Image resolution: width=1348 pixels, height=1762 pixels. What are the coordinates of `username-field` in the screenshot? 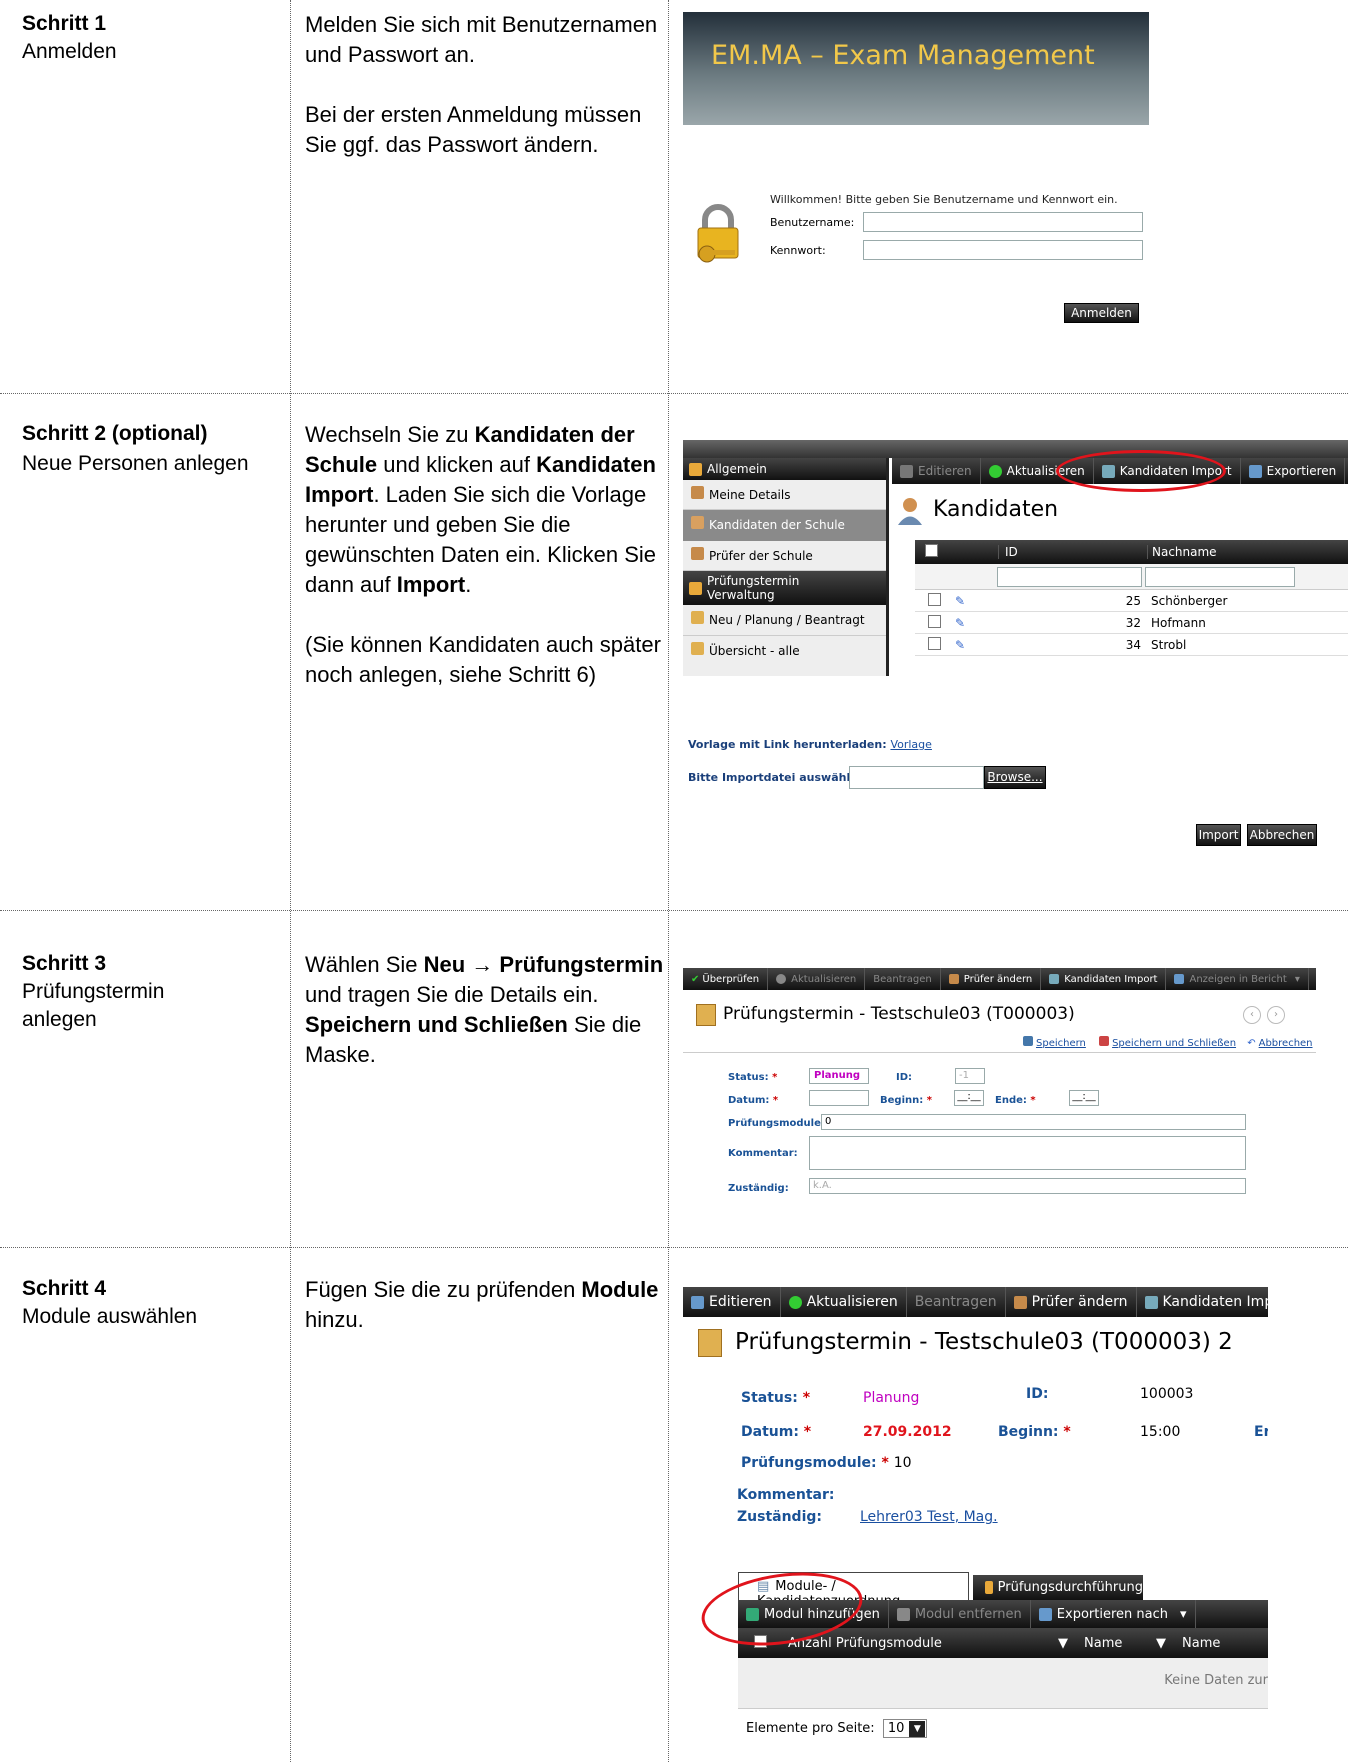 It's located at (1003, 222).